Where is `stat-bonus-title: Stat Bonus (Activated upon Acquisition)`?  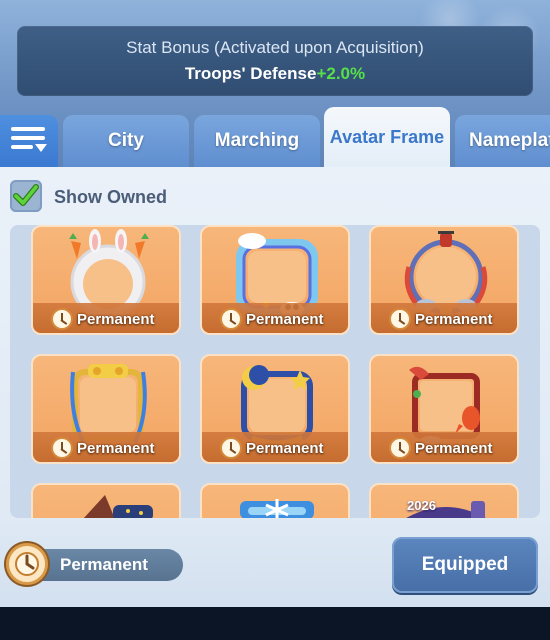
stat-bonus-title: Stat Bonus (Activated upon Acquisition) is located at coordinates (275, 47).